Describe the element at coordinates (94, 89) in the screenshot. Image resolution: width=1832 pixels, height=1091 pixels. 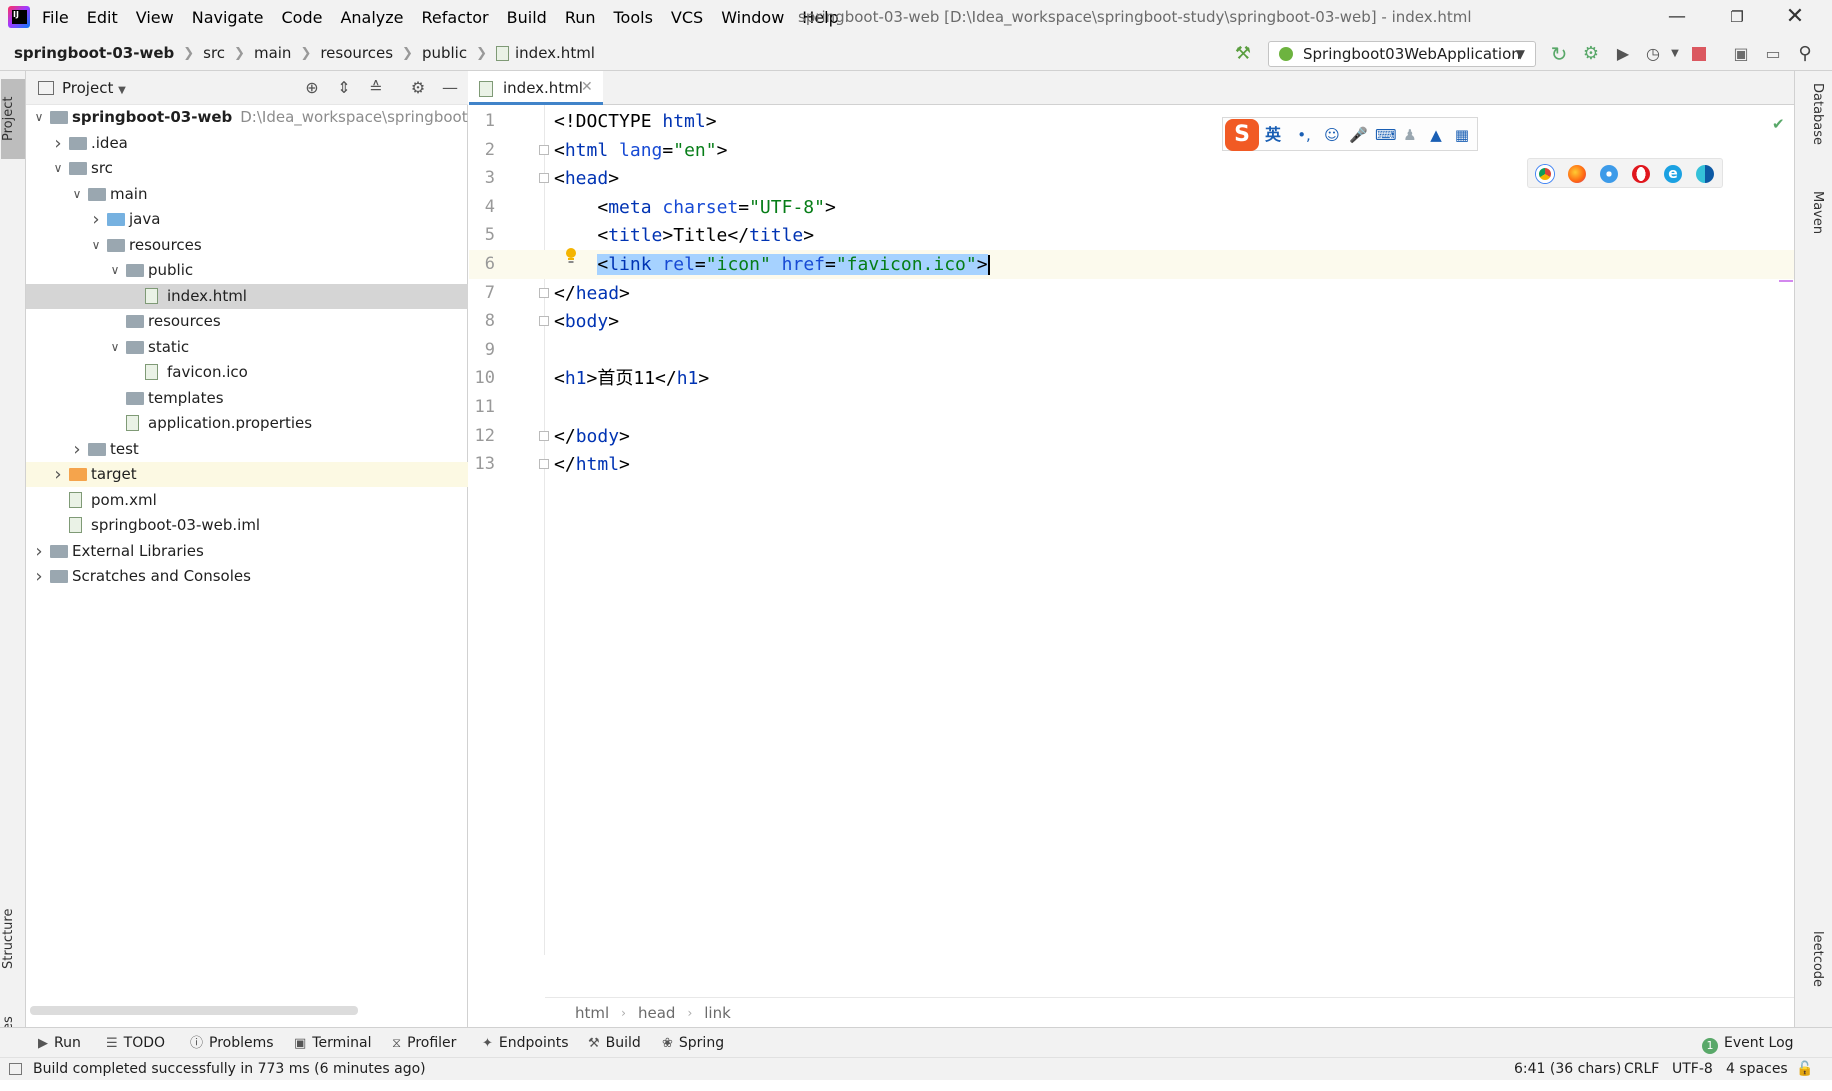
I see `project-view-select: Project ▼` at that location.